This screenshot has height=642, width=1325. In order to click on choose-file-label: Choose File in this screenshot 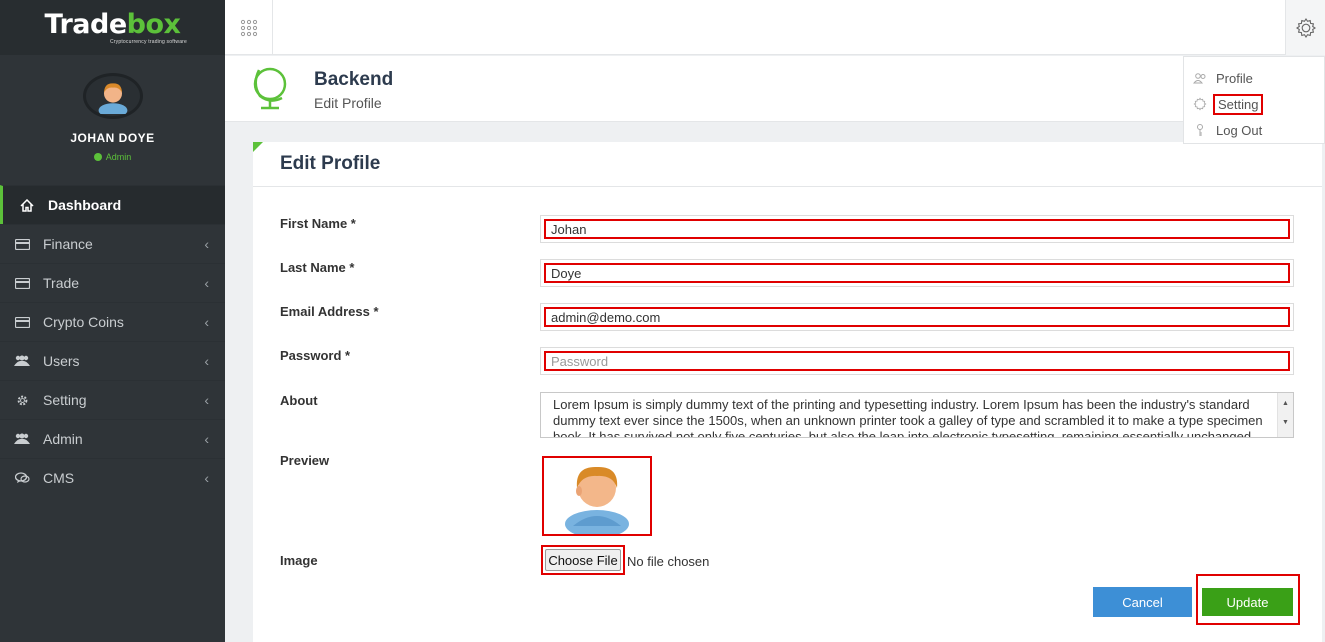, I will do `click(583, 560)`.